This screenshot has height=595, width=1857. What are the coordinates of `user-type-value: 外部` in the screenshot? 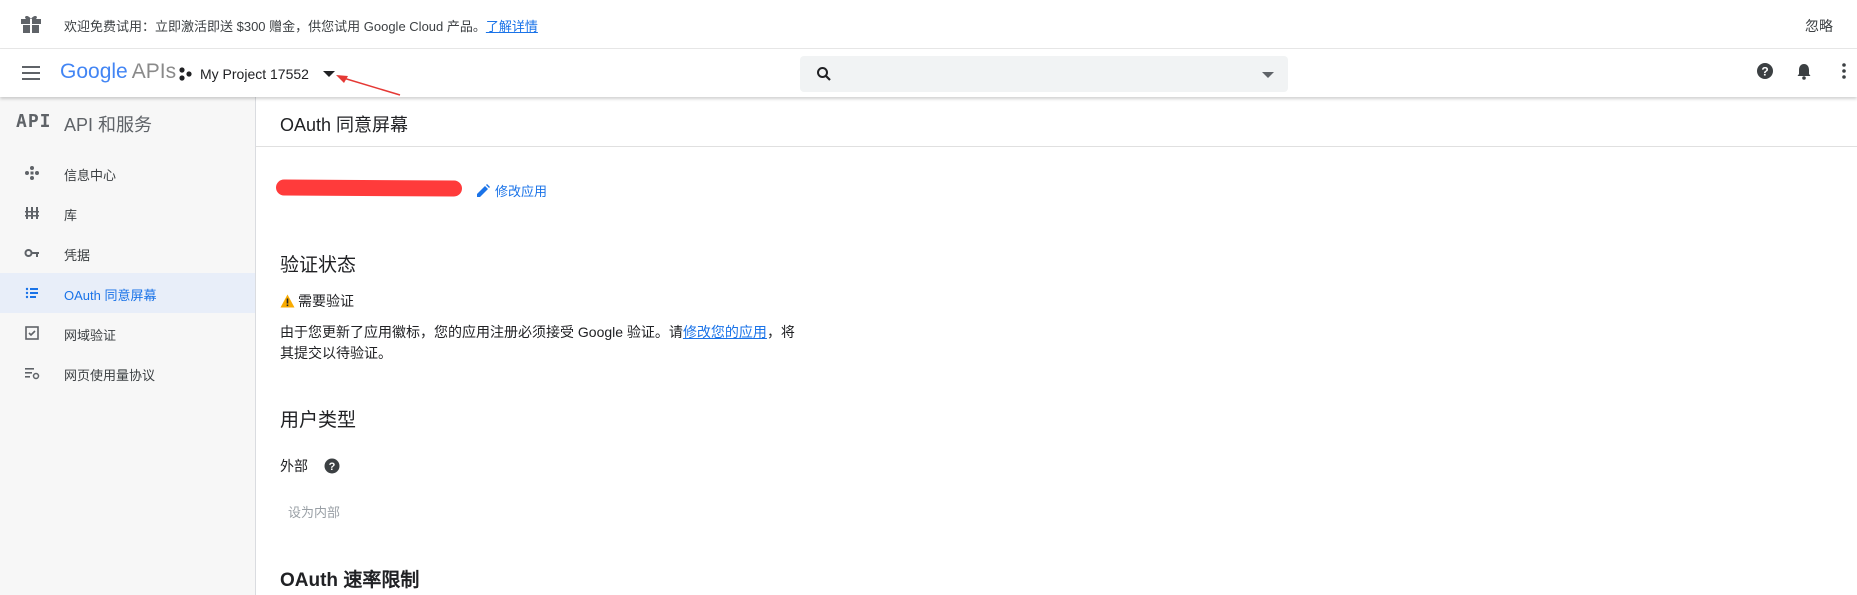 It's located at (294, 466).